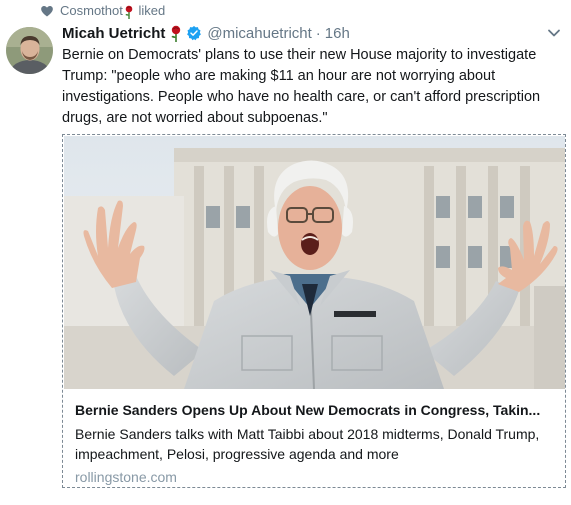  What do you see at coordinates (152, 10) in the screenshot?
I see `liked-label: liked` at bounding box center [152, 10].